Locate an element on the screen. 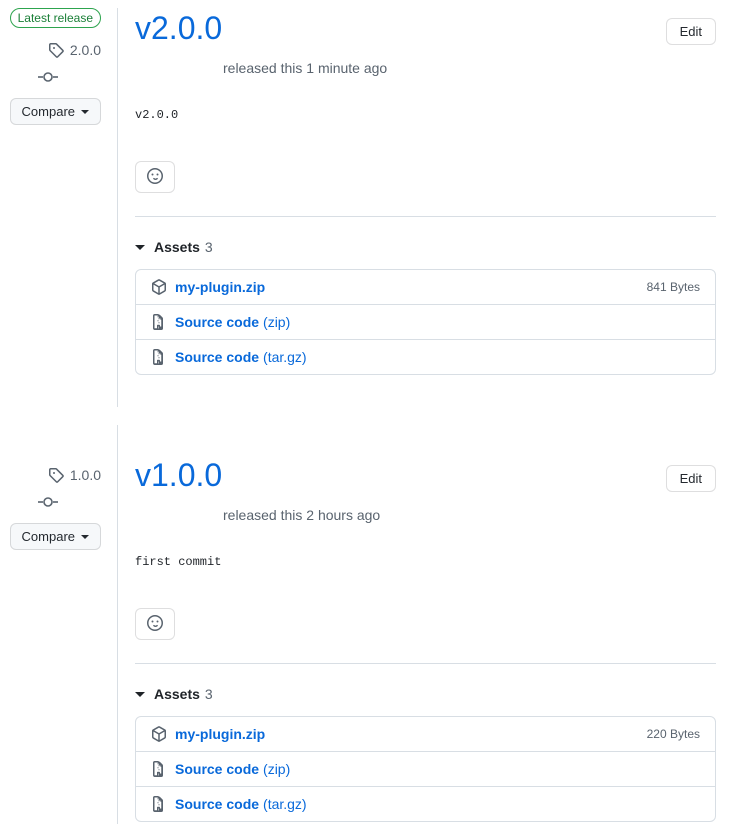 This screenshot has width=752, height=824. asset-row: my-plugin.zip 841 Bytes is located at coordinates (425, 287).